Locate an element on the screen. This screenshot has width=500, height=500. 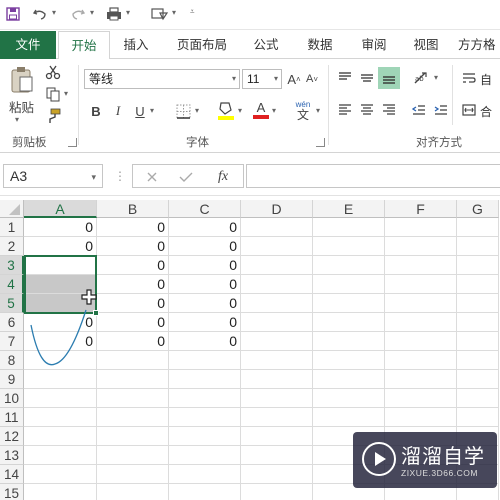
column-header-f: F is located at coordinates (421, 209).